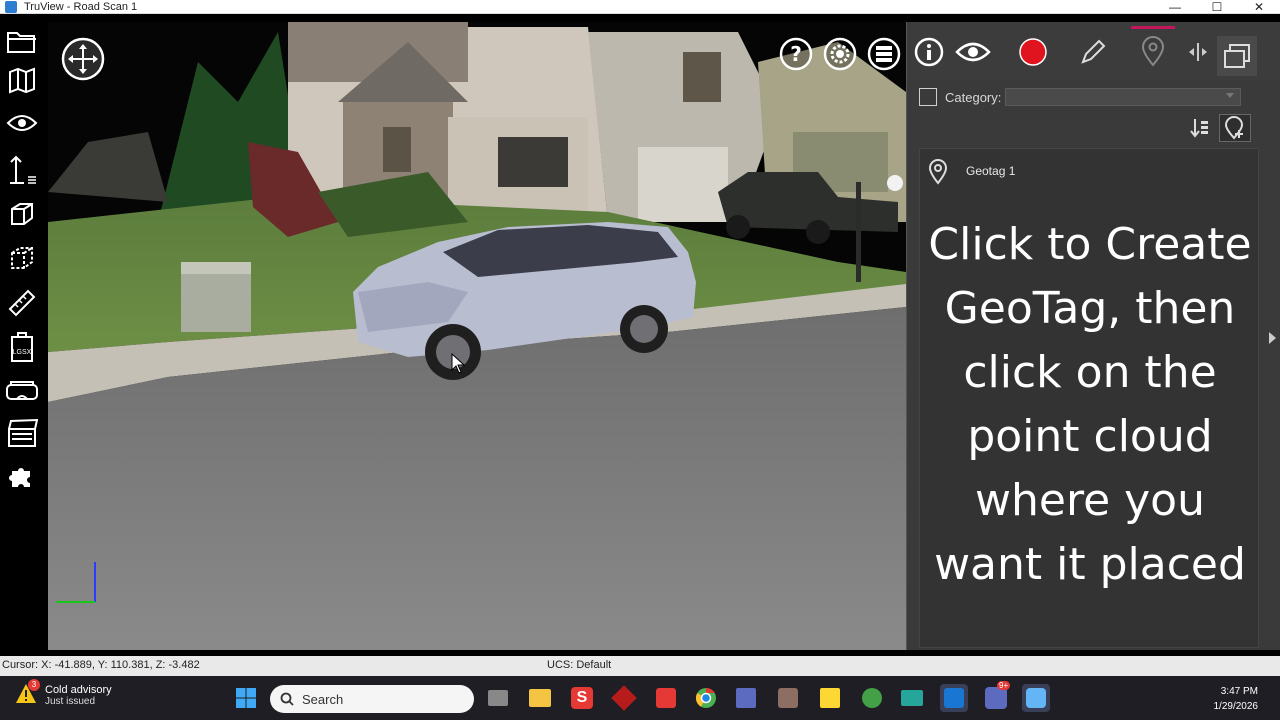  What do you see at coordinates (22, 433) in the screenshot?
I see `clapperboard-icon` at bounding box center [22, 433].